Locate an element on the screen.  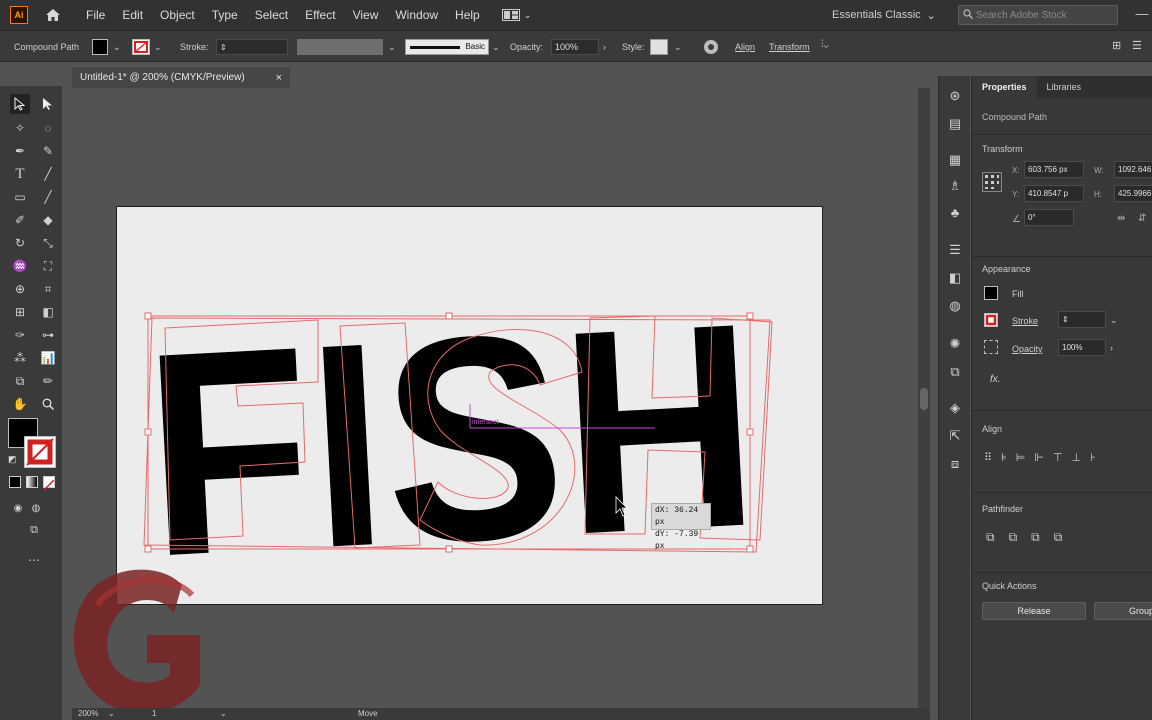
graphic-style-swatch is located at coordinates (659, 47).